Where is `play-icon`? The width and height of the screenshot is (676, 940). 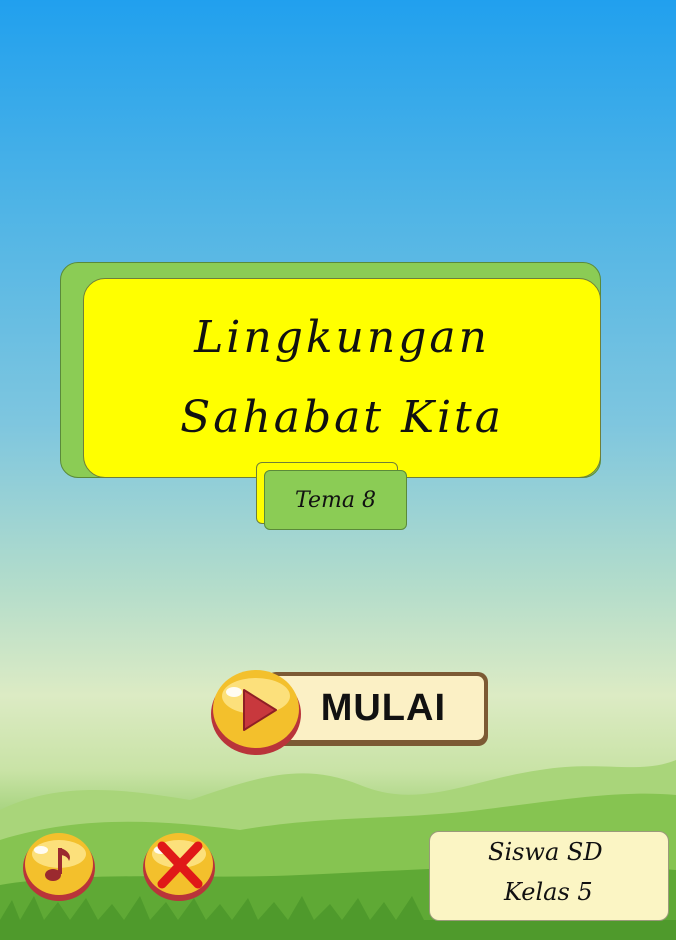
play-icon is located at coordinates (256, 712).